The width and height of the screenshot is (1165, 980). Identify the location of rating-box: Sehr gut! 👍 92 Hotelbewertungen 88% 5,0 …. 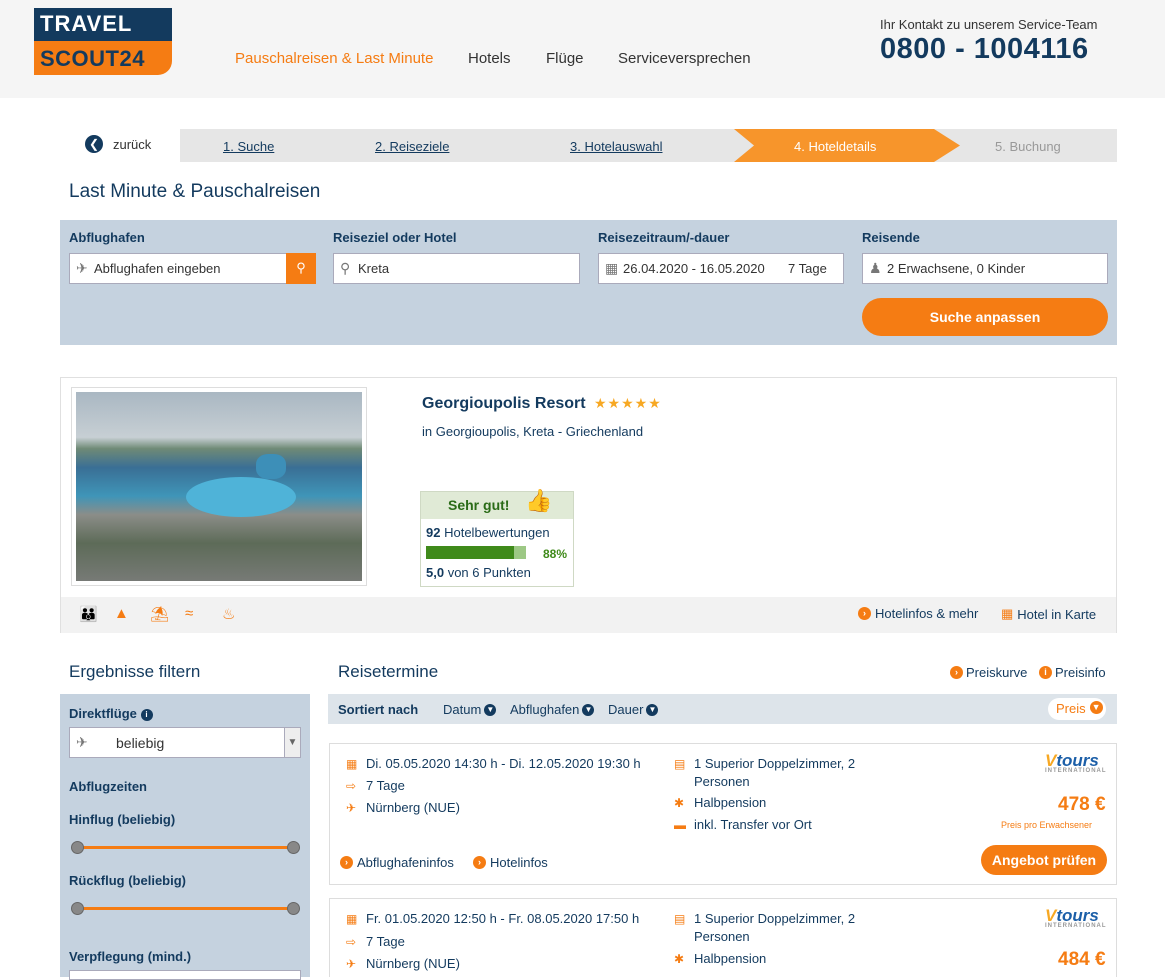
(497, 537).